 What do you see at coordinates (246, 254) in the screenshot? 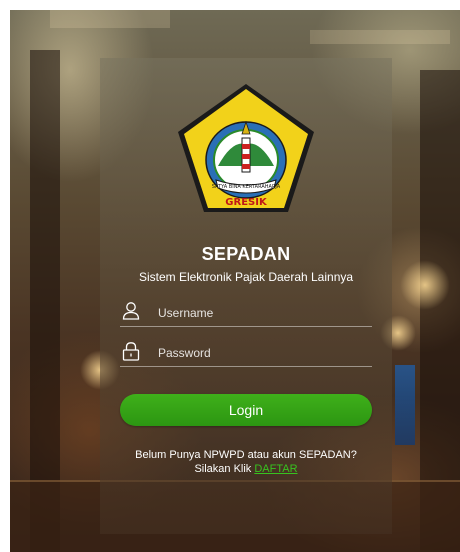
I see `app-title: SEPADAN` at bounding box center [246, 254].